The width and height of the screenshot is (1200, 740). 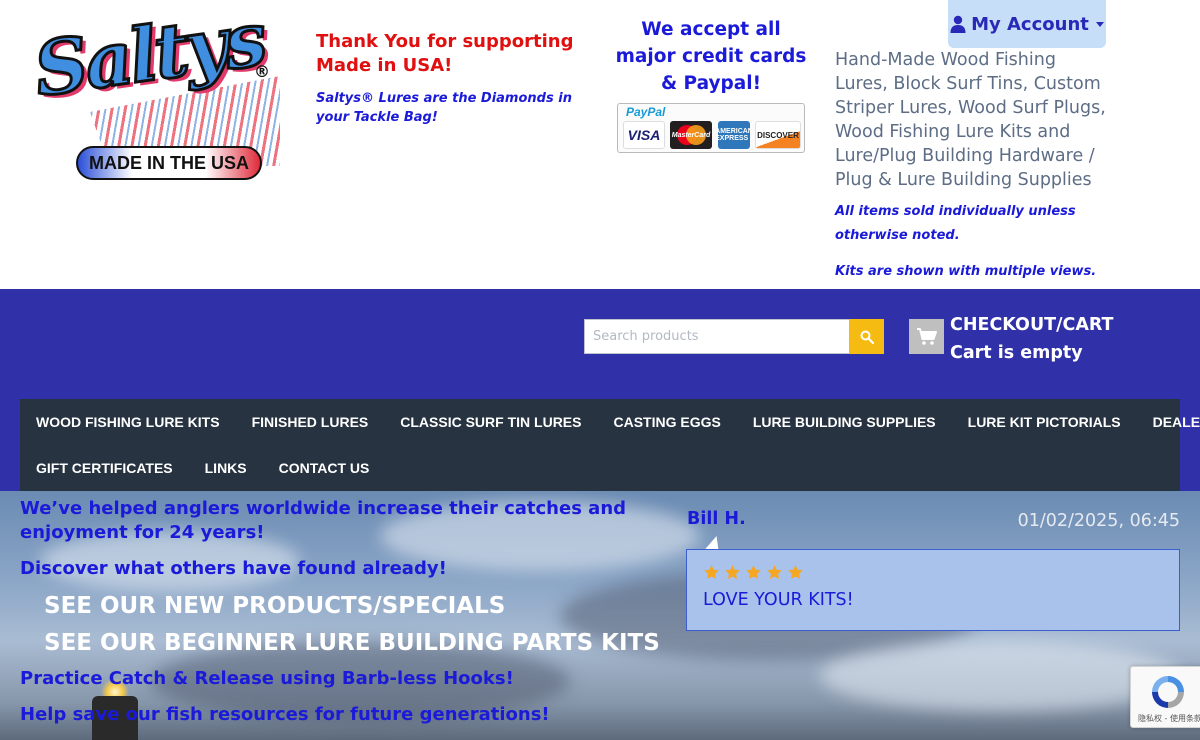 I want to click on nav-item-casting-eggs: CASTING EGGS, so click(x=666, y=422).